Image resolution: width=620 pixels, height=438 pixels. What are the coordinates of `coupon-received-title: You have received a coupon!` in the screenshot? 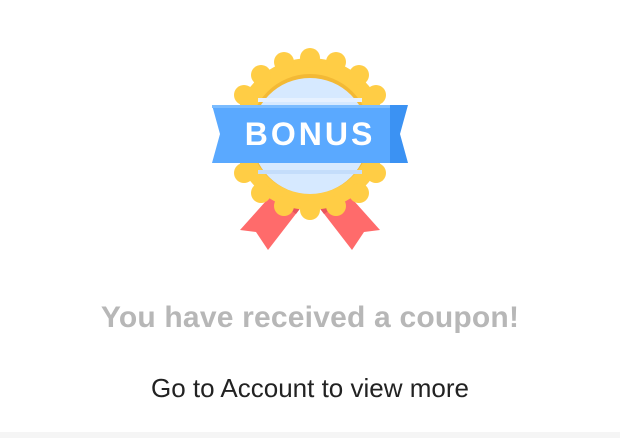 It's located at (310, 317).